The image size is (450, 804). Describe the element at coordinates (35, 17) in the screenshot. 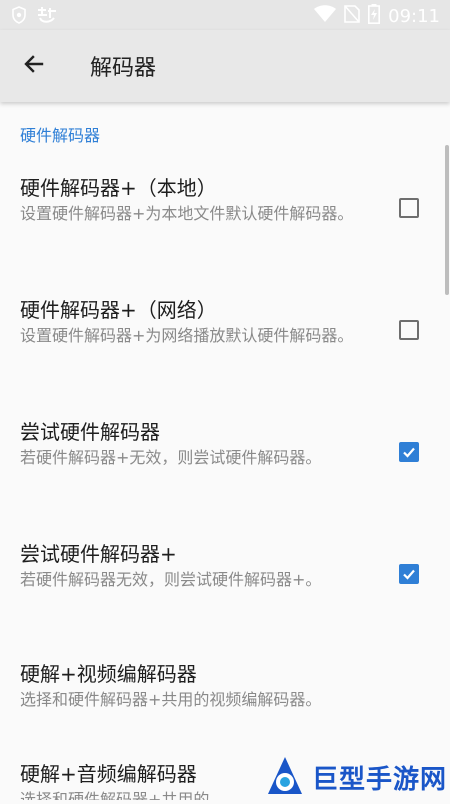

I see `status-left-icons` at that location.